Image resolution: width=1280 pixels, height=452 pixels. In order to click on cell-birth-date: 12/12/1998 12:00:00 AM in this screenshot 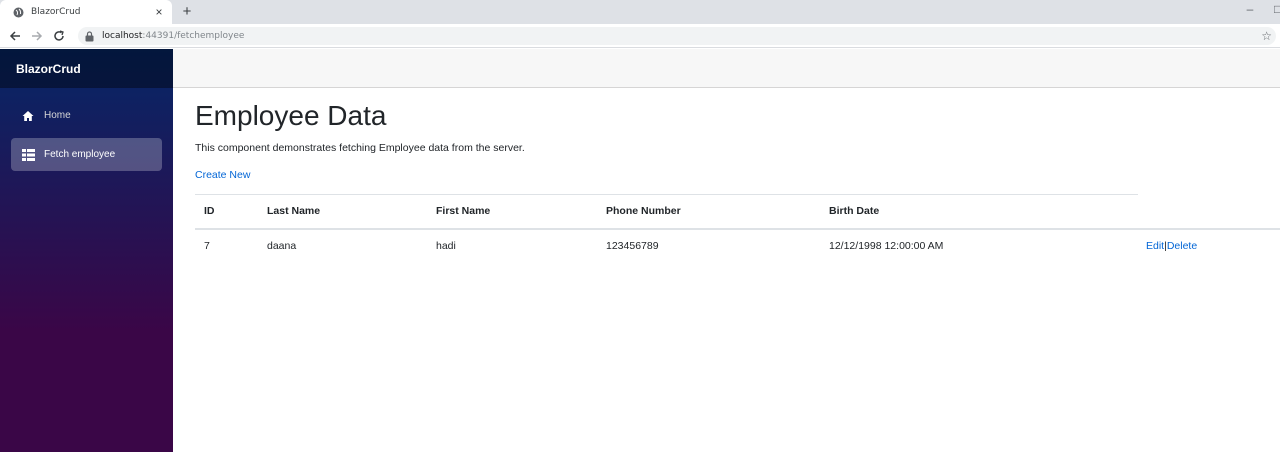, I will do `click(886, 246)`.